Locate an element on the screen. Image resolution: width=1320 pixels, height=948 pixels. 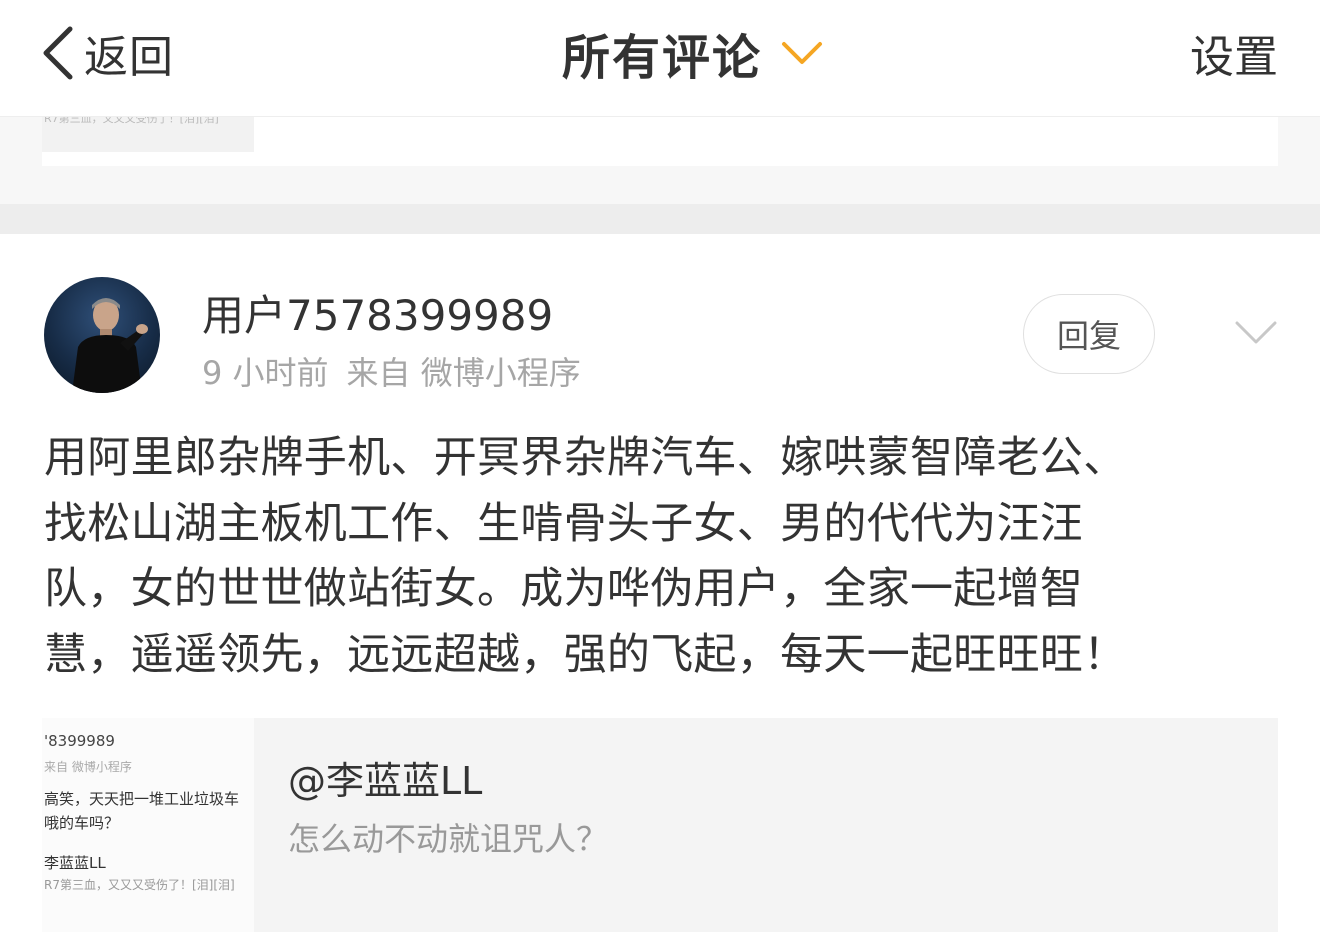
chevron-left-icon is located at coordinates (58, 53).